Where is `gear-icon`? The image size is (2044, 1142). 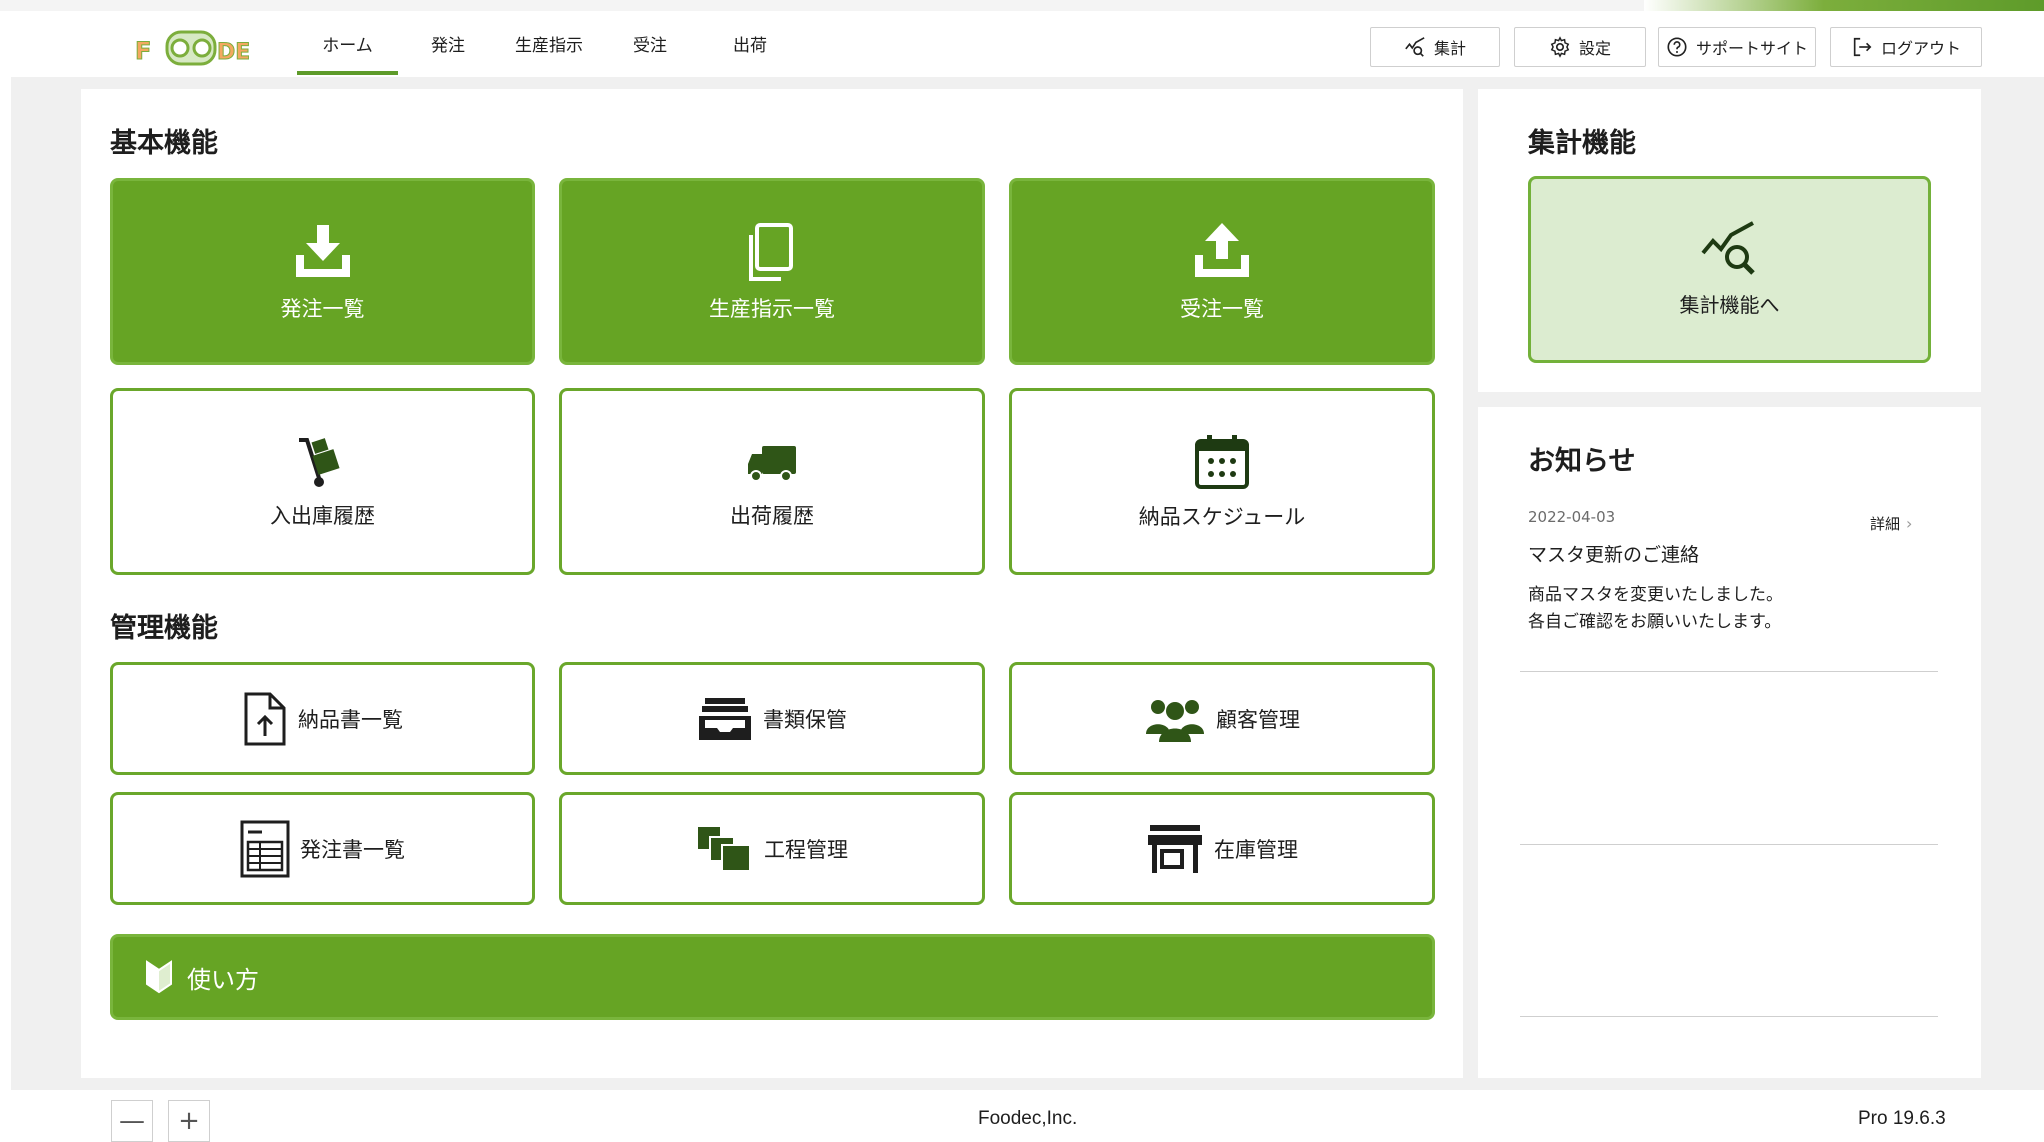
gear-icon is located at coordinates (1560, 47).